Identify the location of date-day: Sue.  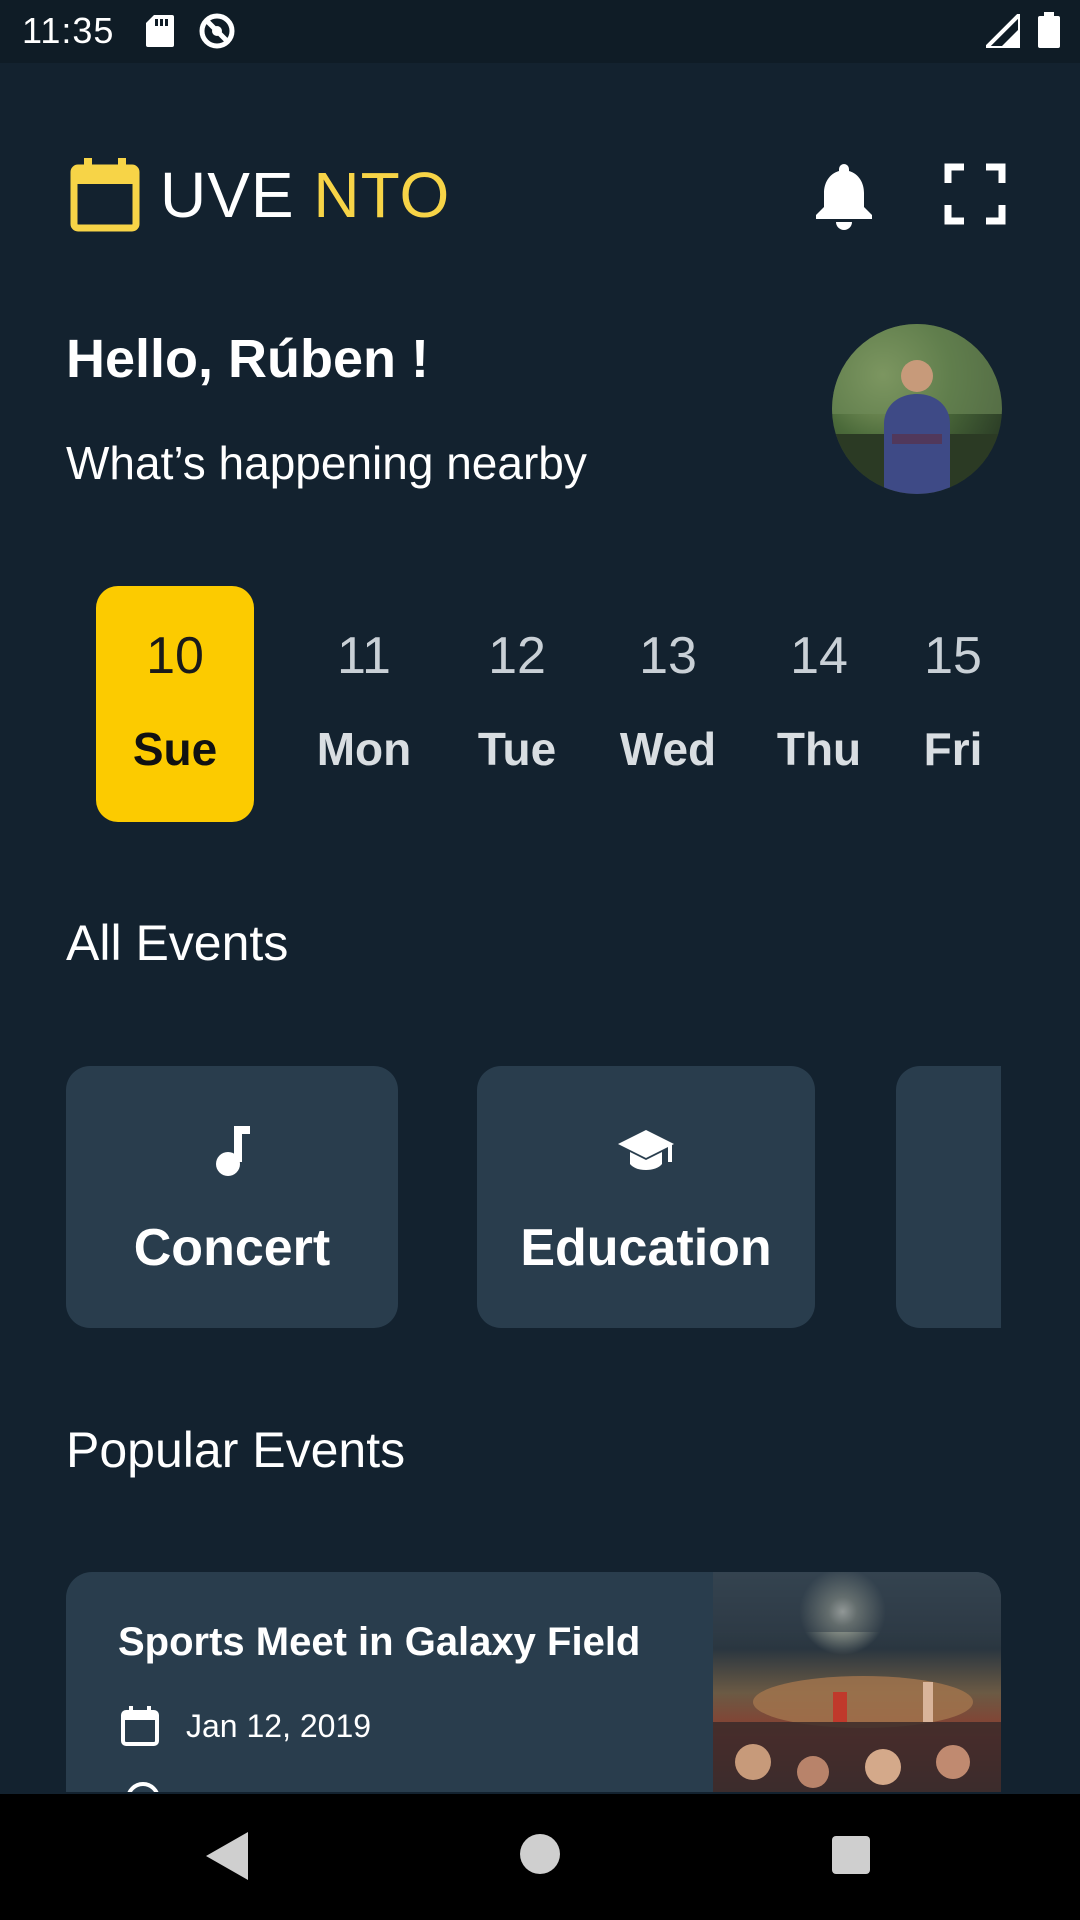
(175, 749).